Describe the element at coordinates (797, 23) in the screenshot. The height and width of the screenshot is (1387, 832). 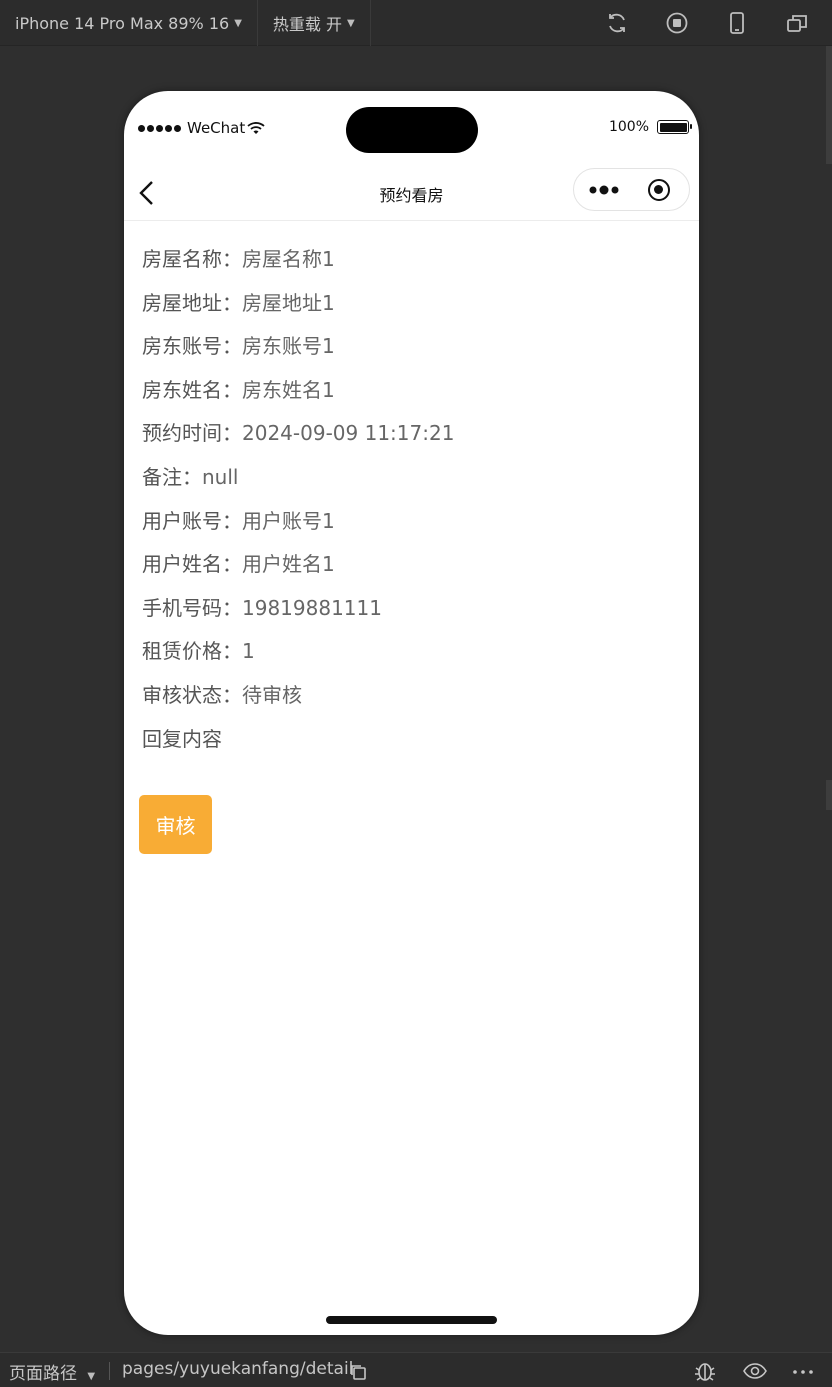
I see `window-icon` at that location.